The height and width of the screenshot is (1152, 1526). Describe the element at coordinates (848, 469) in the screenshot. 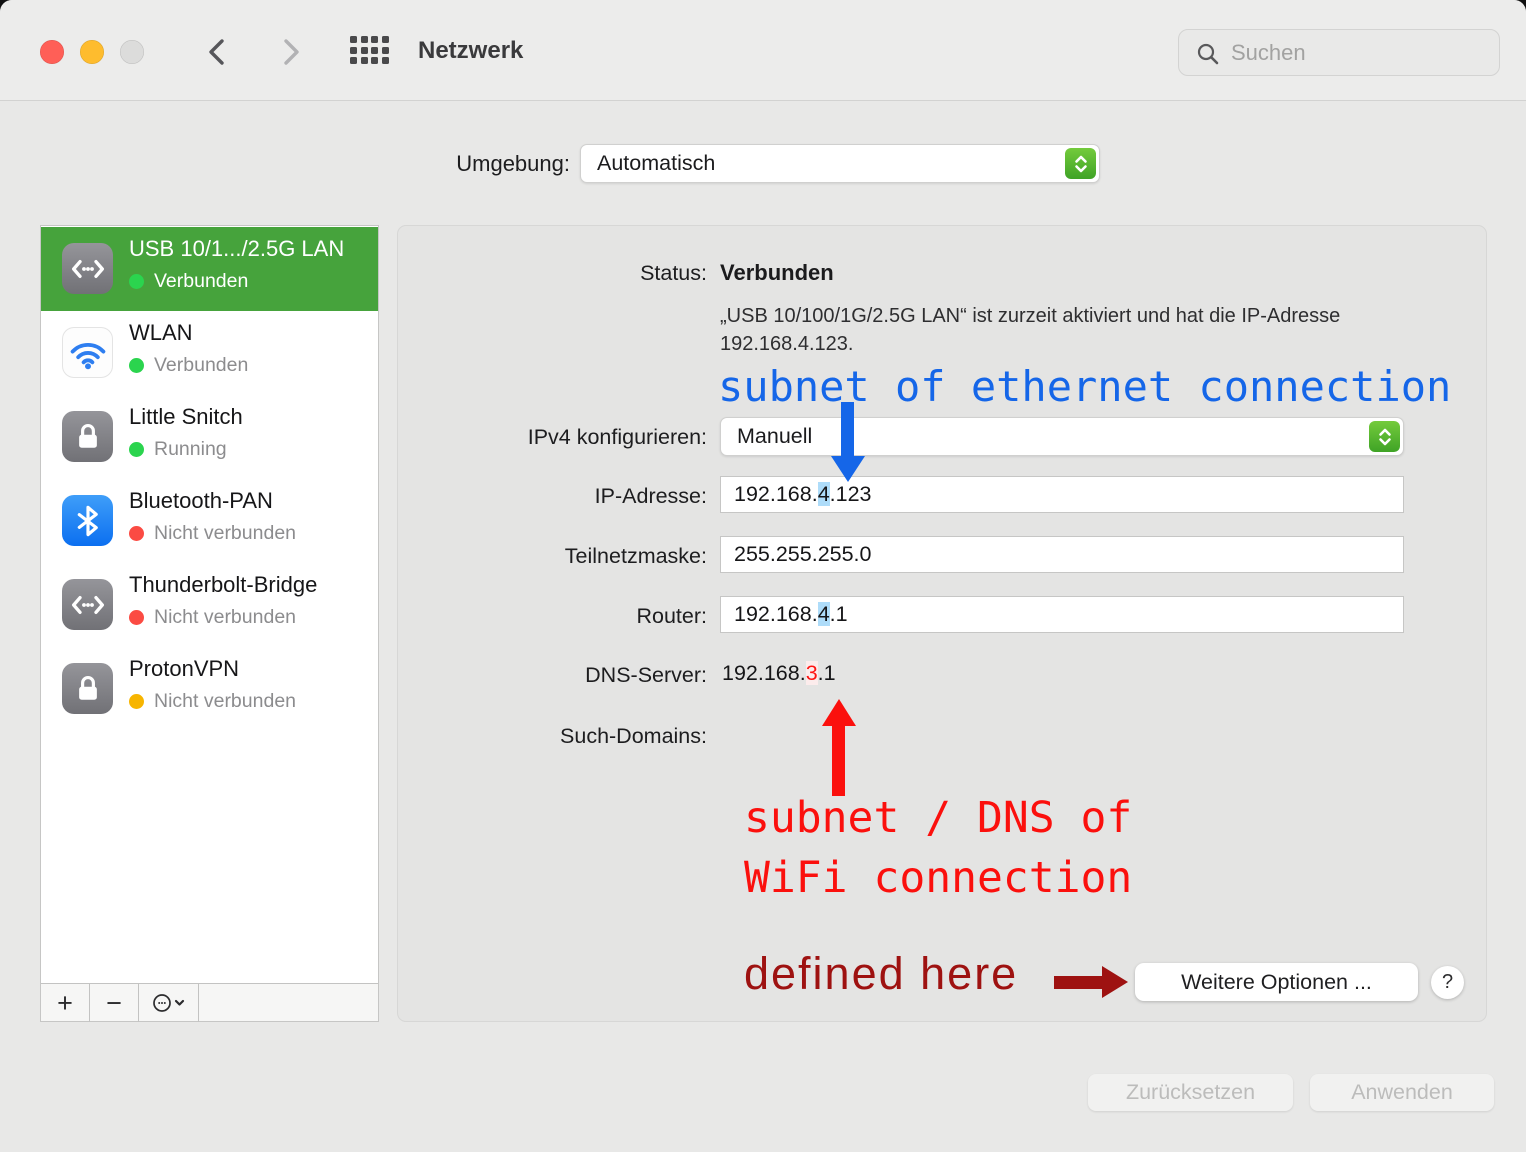

I see `blue-arrow-down-head` at that location.